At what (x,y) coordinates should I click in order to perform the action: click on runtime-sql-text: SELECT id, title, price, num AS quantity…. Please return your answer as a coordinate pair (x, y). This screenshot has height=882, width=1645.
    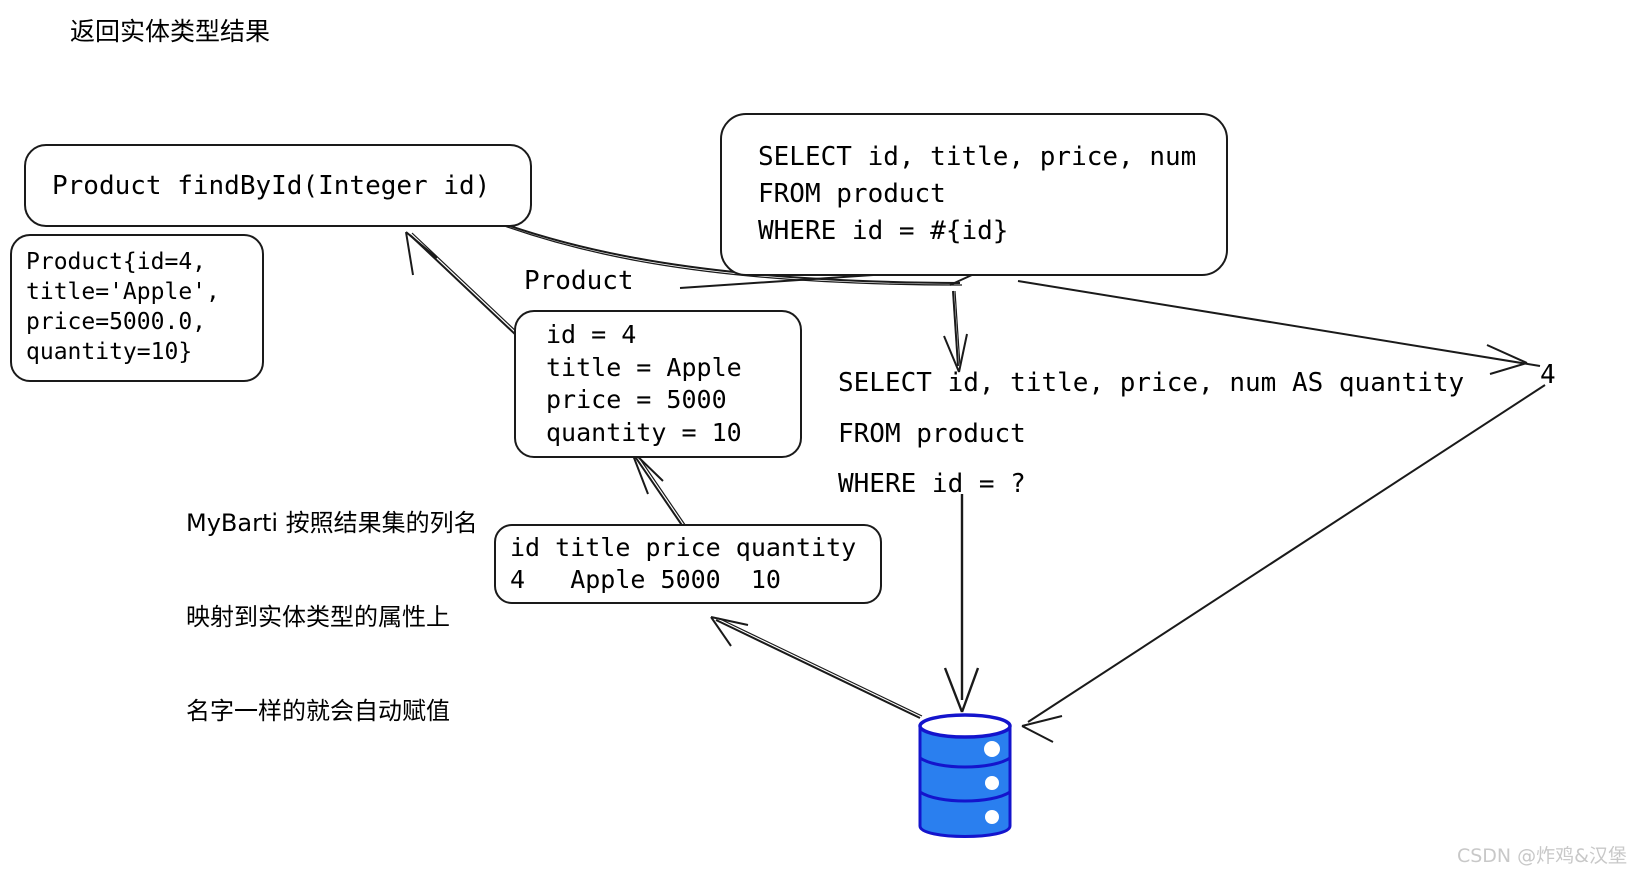
    Looking at the image, I should click on (1151, 434).